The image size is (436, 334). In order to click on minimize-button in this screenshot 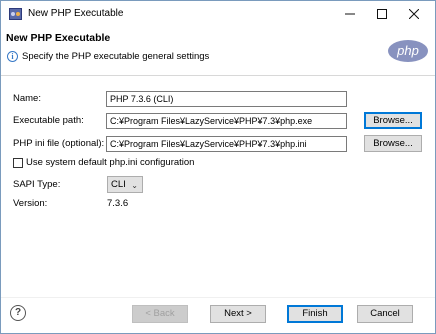, I will do `click(350, 14)`.